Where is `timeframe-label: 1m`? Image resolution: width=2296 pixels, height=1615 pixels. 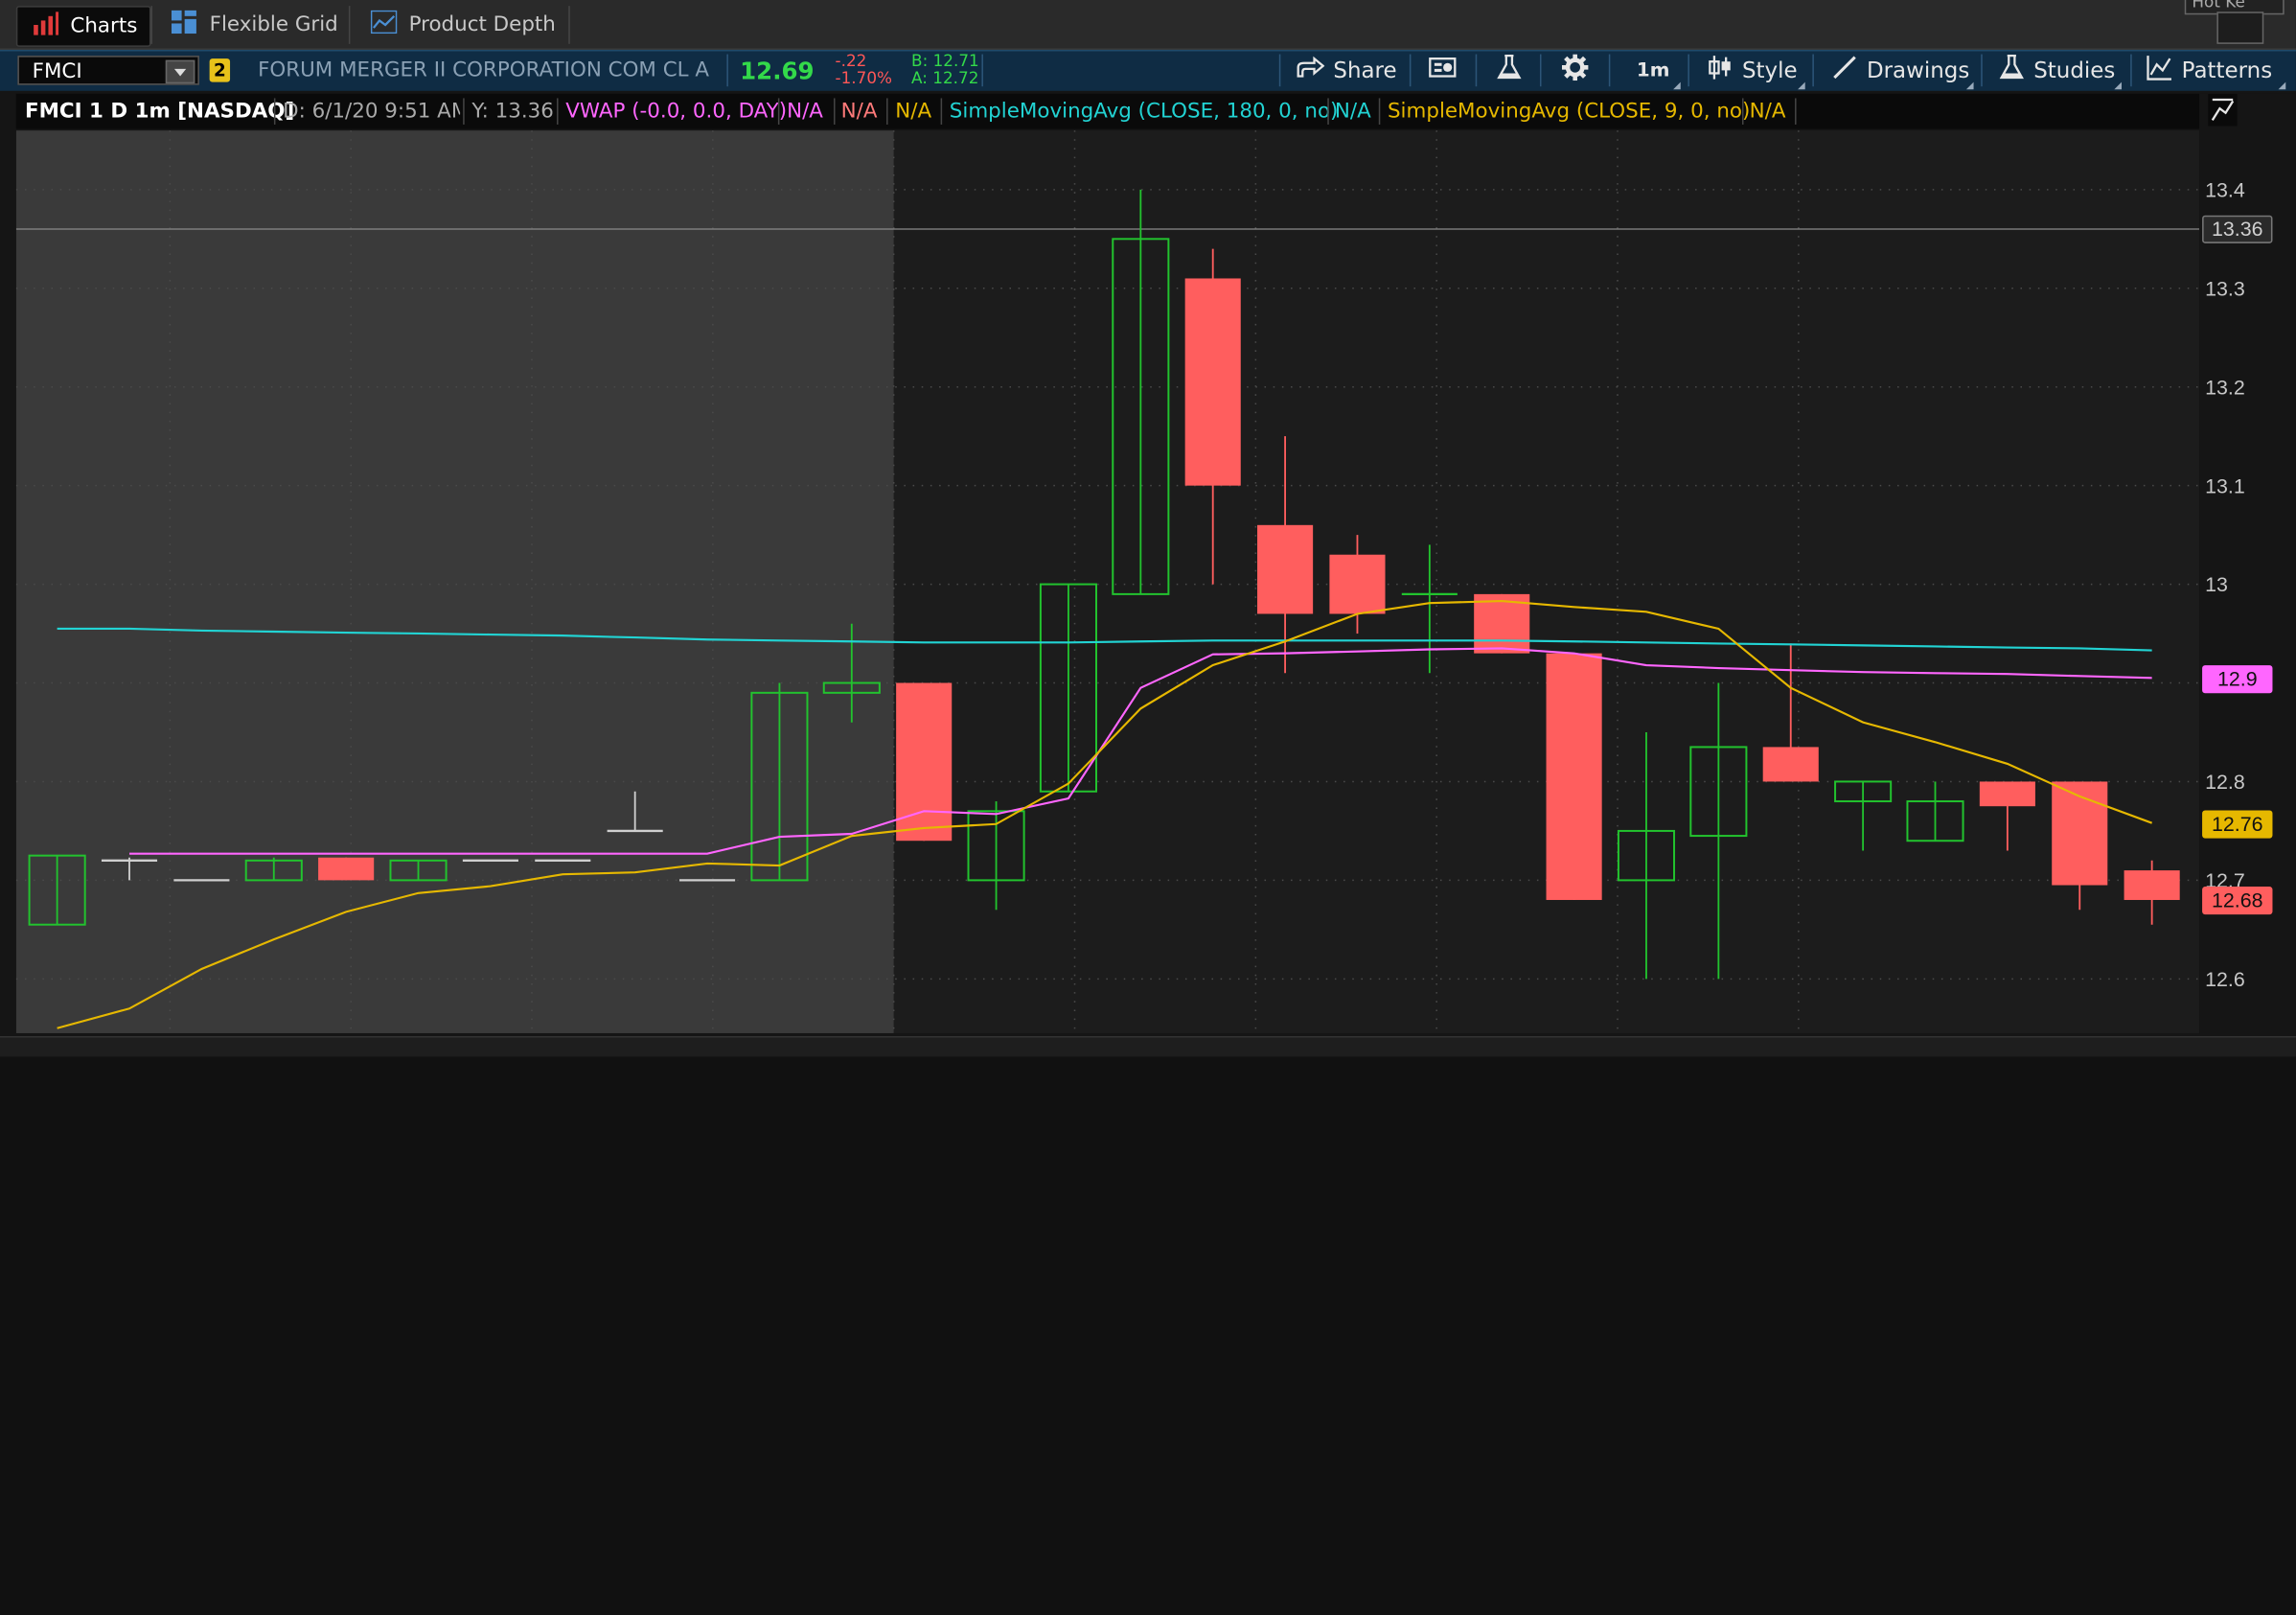
timeframe-label: 1m is located at coordinates (1653, 69).